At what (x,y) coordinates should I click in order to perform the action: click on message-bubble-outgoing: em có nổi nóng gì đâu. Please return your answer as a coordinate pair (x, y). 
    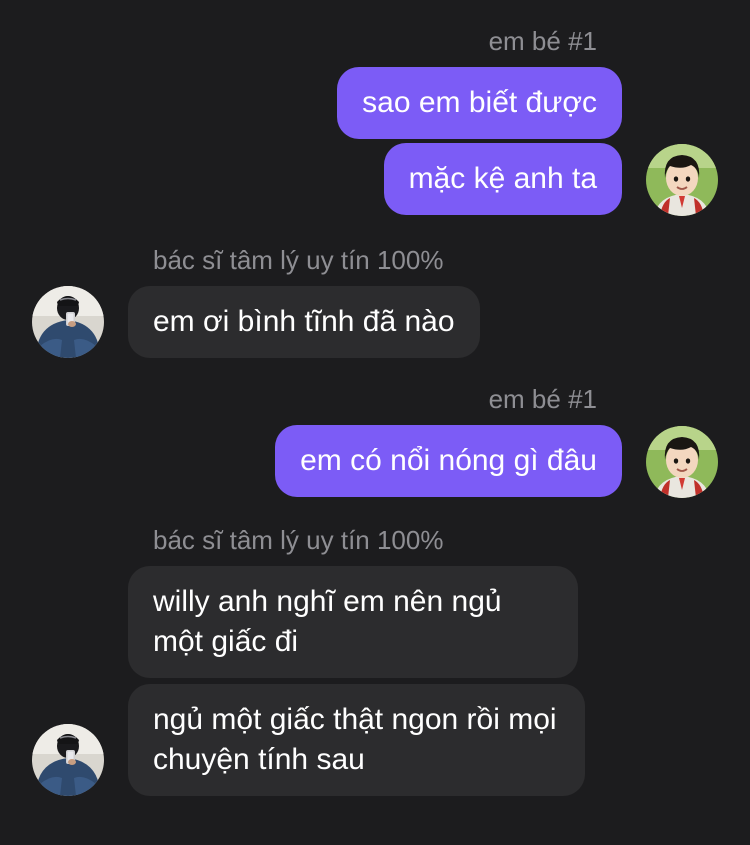
    Looking at the image, I should click on (448, 461).